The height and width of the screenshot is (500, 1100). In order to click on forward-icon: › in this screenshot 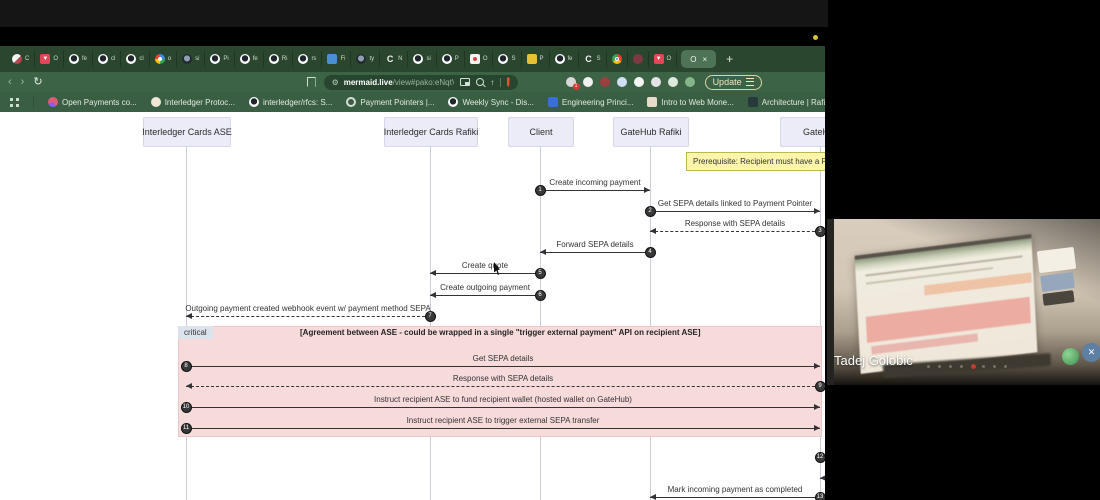, I will do `click(23, 82)`.